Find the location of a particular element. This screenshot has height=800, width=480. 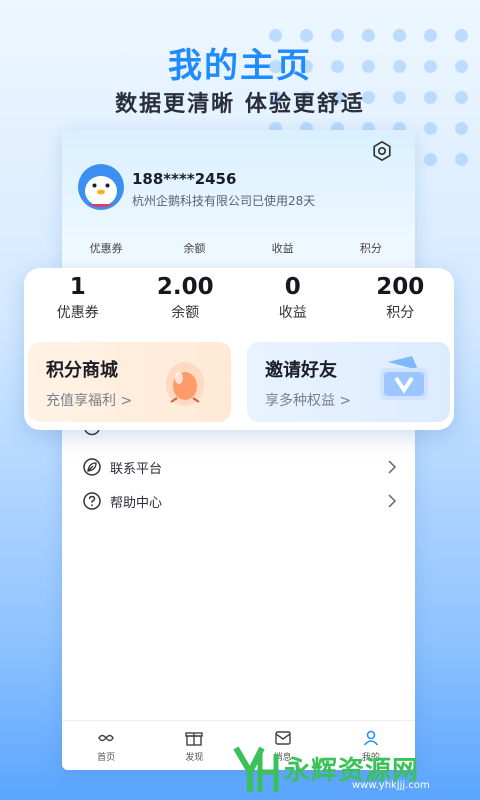

stat-label: 优惠券 is located at coordinates (77, 313).